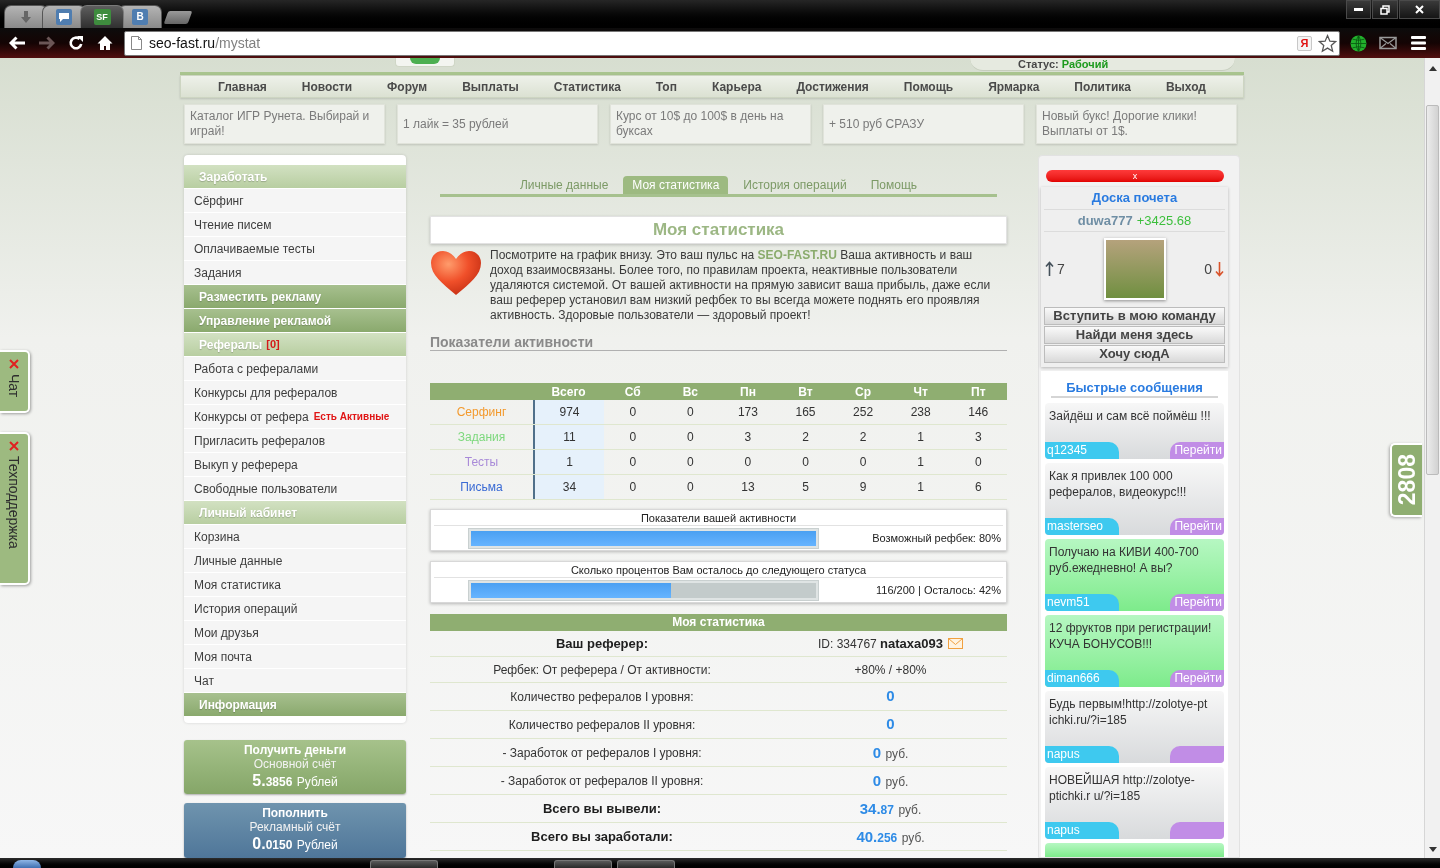 The height and width of the screenshot is (868, 1440). What do you see at coordinates (690, 391) in the screenshot?
I see `column-header: Вс` at bounding box center [690, 391].